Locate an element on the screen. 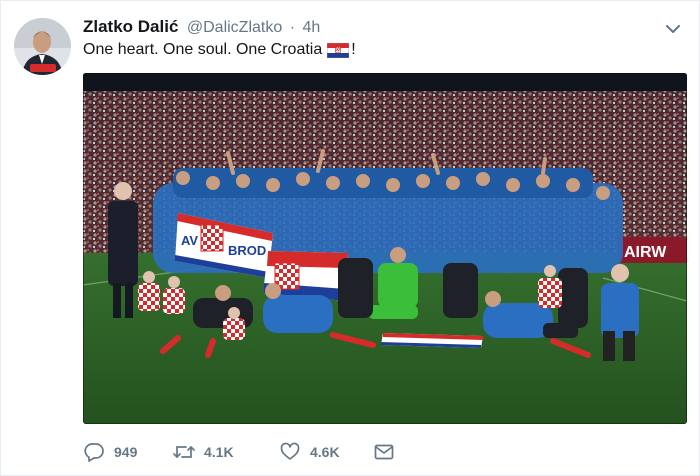 The image size is (700, 476). retweet-icon is located at coordinates (184, 452).